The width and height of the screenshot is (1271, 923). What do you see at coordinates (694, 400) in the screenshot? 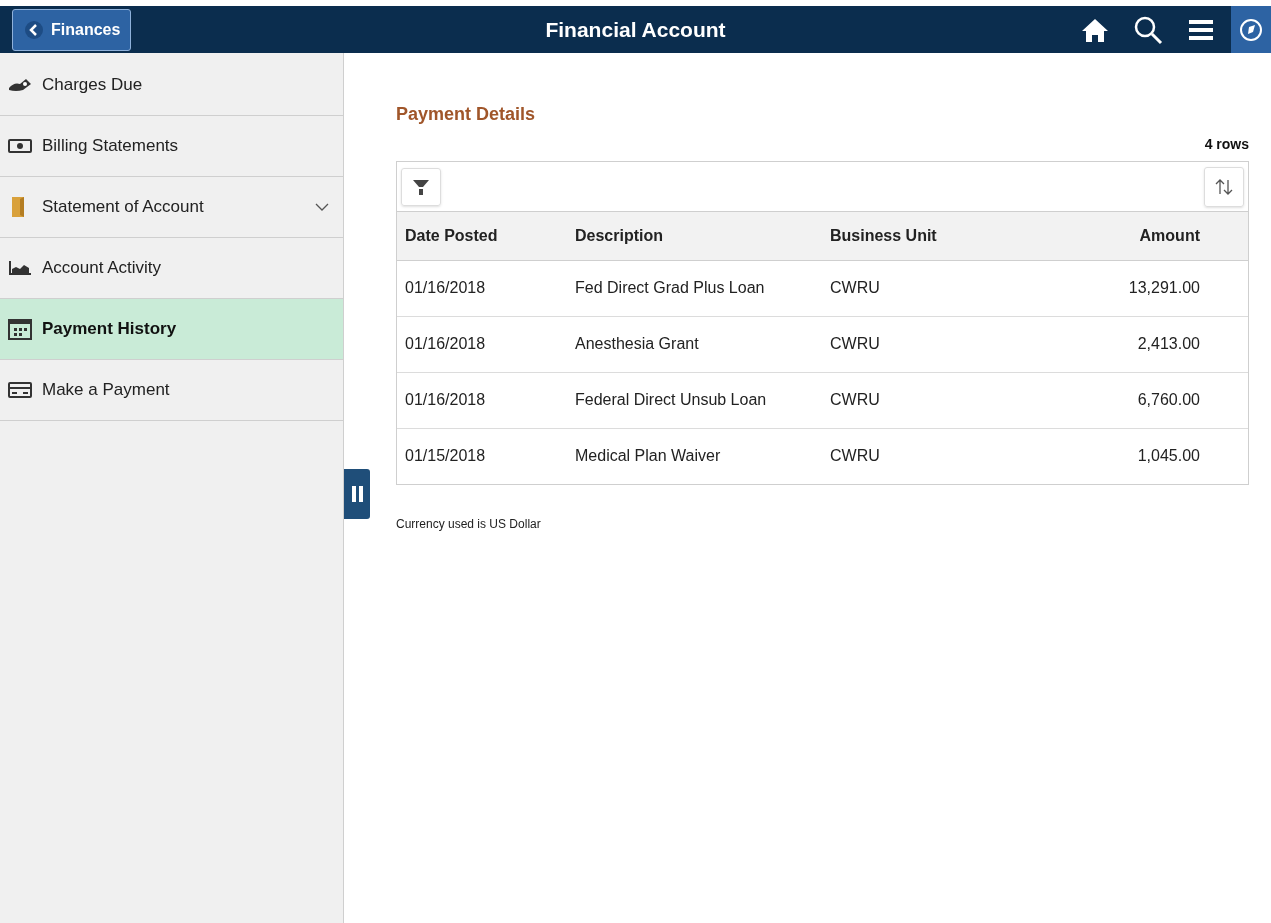
I see `table-cell: Federal Direct Unsub Loan` at bounding box center [694, 400].